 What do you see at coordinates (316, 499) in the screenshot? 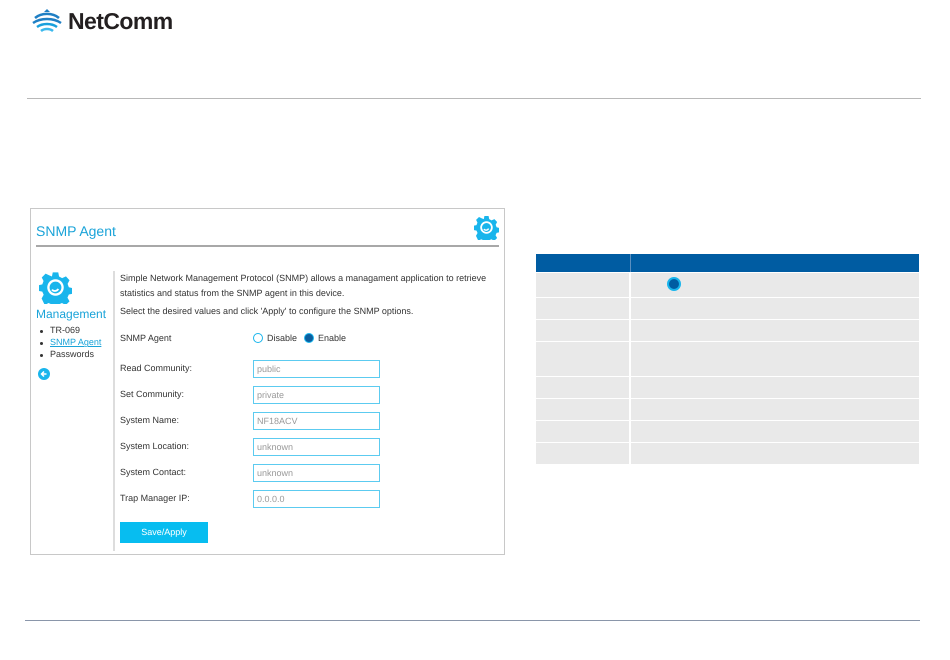
I see `input-field: 0.0.0.0` at bounding box center [316, 499].